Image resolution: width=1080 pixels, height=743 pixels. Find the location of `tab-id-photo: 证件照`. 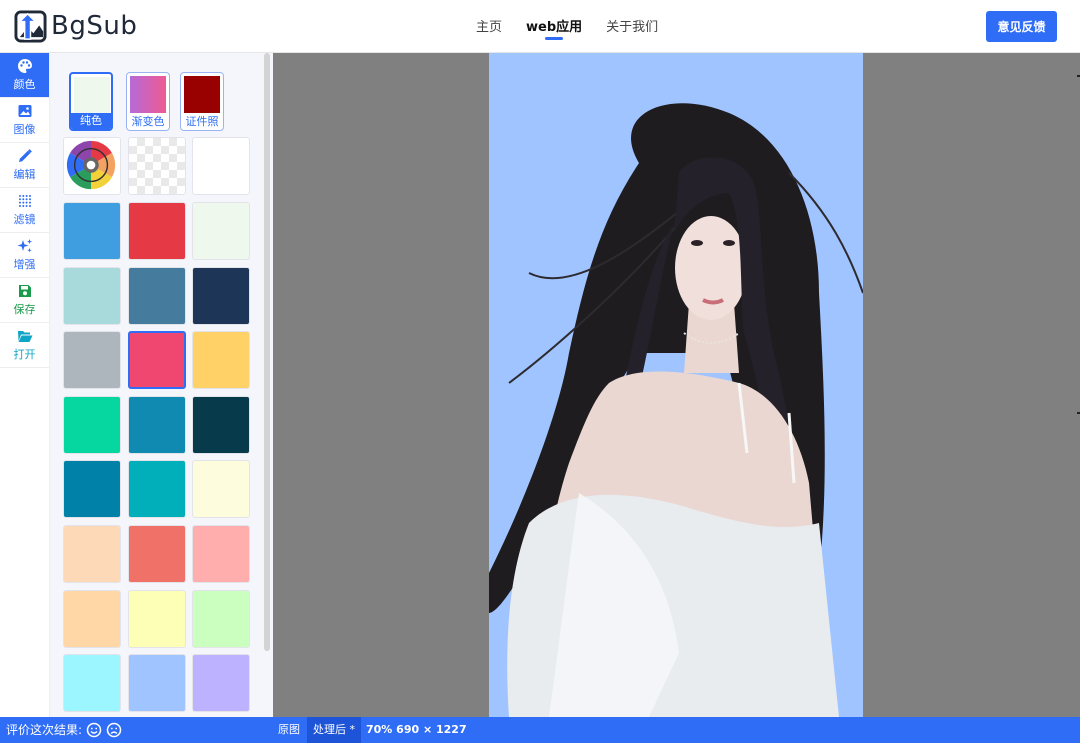

tab-id-photo: 证件照 is located at coordinates (202, 101).